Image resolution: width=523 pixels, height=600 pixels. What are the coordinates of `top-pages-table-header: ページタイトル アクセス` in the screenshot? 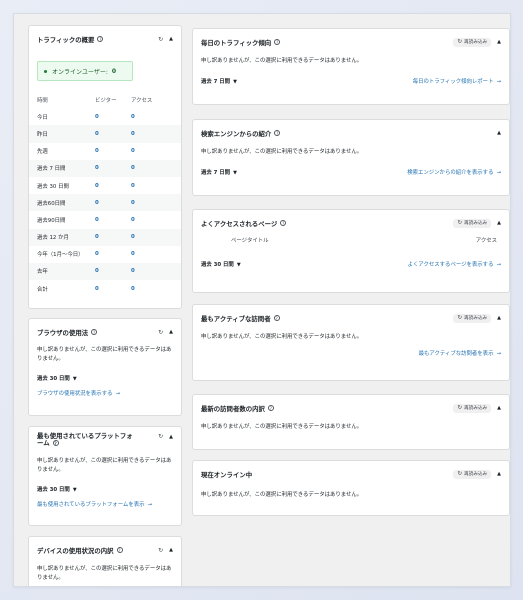 It's located at (351, 240).